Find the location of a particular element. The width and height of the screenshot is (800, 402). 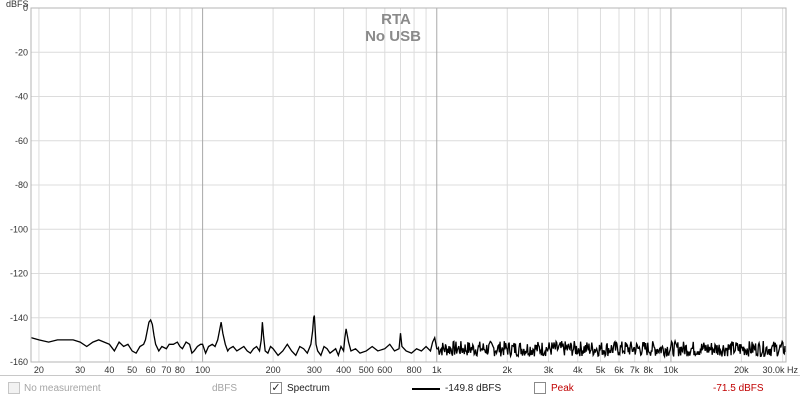

x-tick-label: 800 is located at coordinates (414, 369).